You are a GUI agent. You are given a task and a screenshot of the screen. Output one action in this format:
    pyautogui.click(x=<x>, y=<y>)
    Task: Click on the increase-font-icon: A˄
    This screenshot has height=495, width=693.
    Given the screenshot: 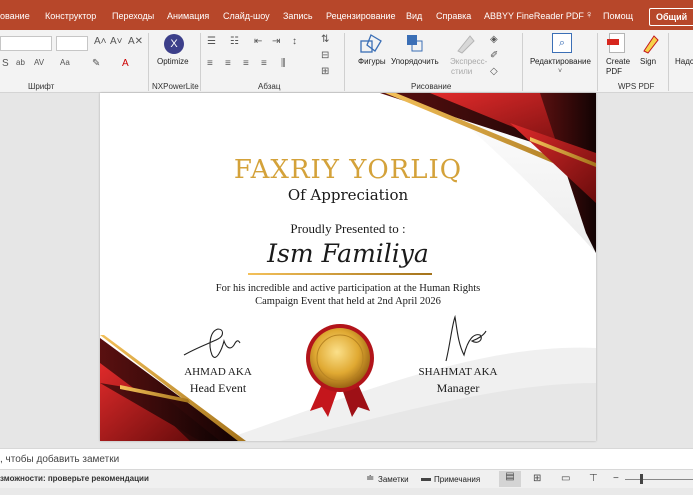 What is the action you would take?
    pyautogui.click(x=100, y=41)
    